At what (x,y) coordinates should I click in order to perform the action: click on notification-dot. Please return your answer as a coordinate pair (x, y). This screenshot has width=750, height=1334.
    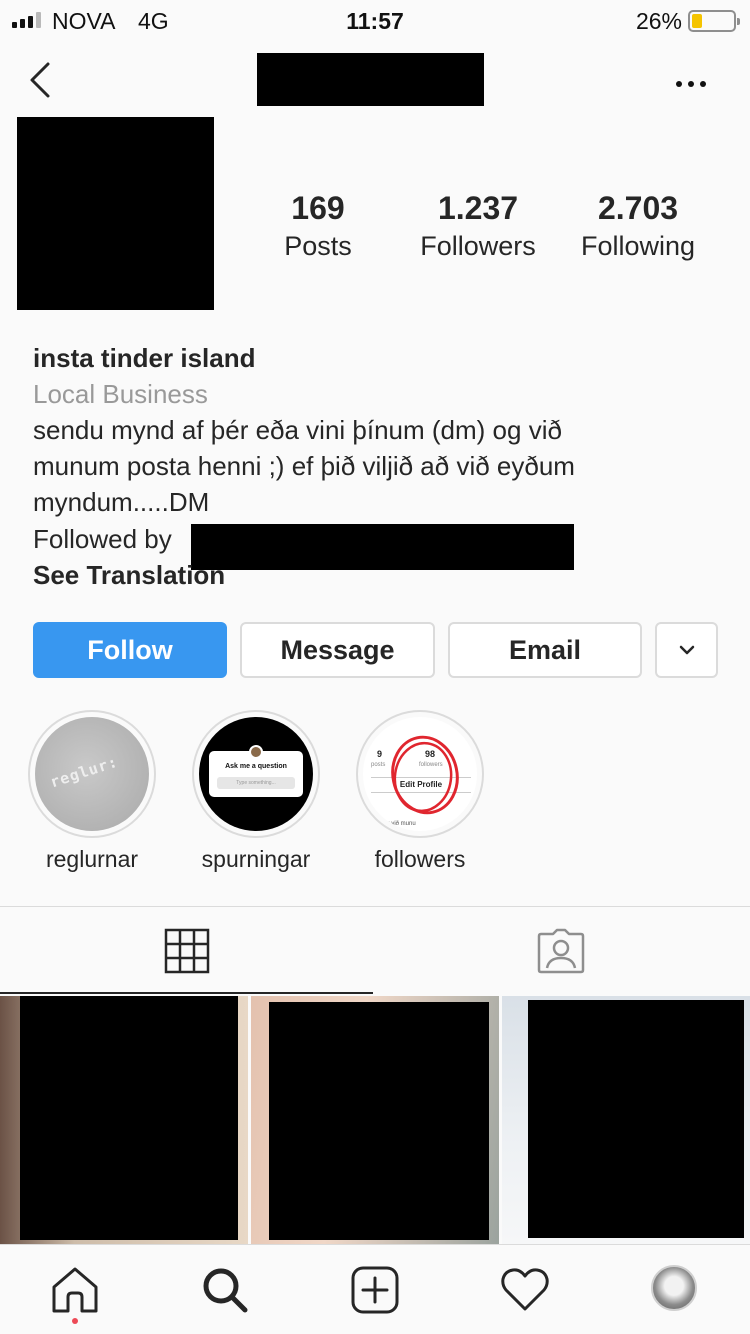
    Looking at the image, I should click on (75, 1321).